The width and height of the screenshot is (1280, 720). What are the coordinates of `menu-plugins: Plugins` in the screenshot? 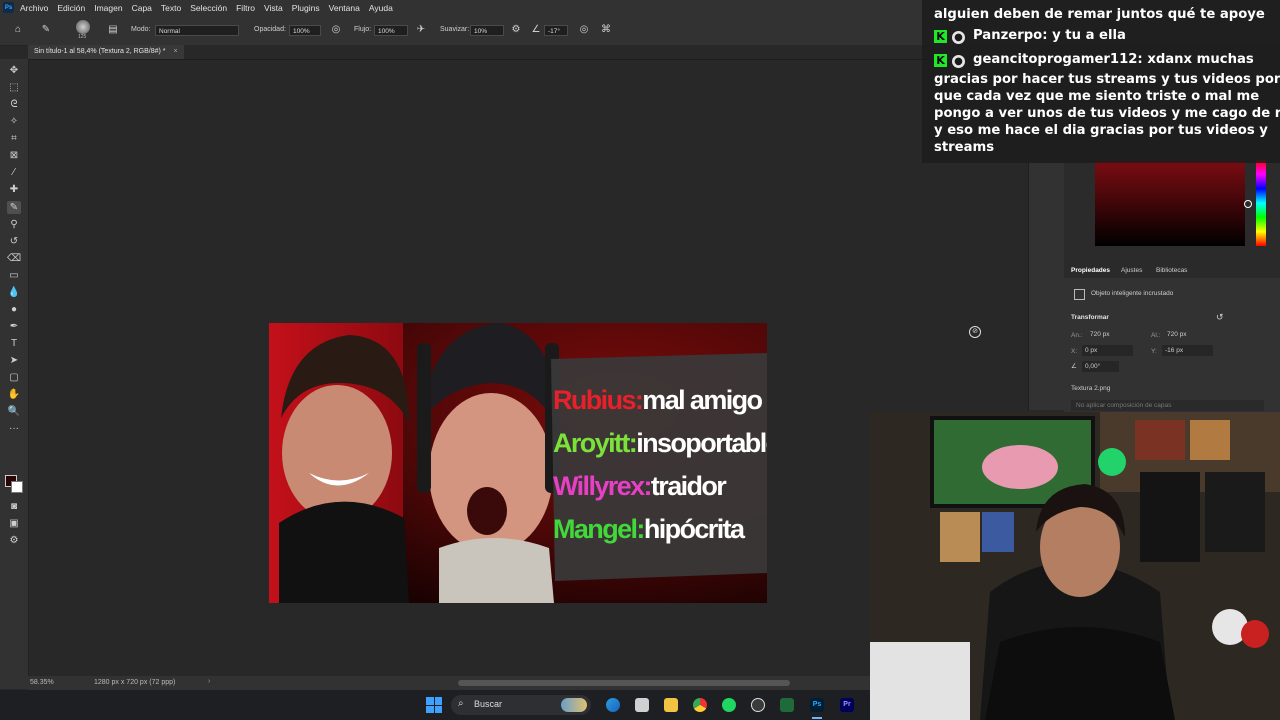 It's located at (306, 8).